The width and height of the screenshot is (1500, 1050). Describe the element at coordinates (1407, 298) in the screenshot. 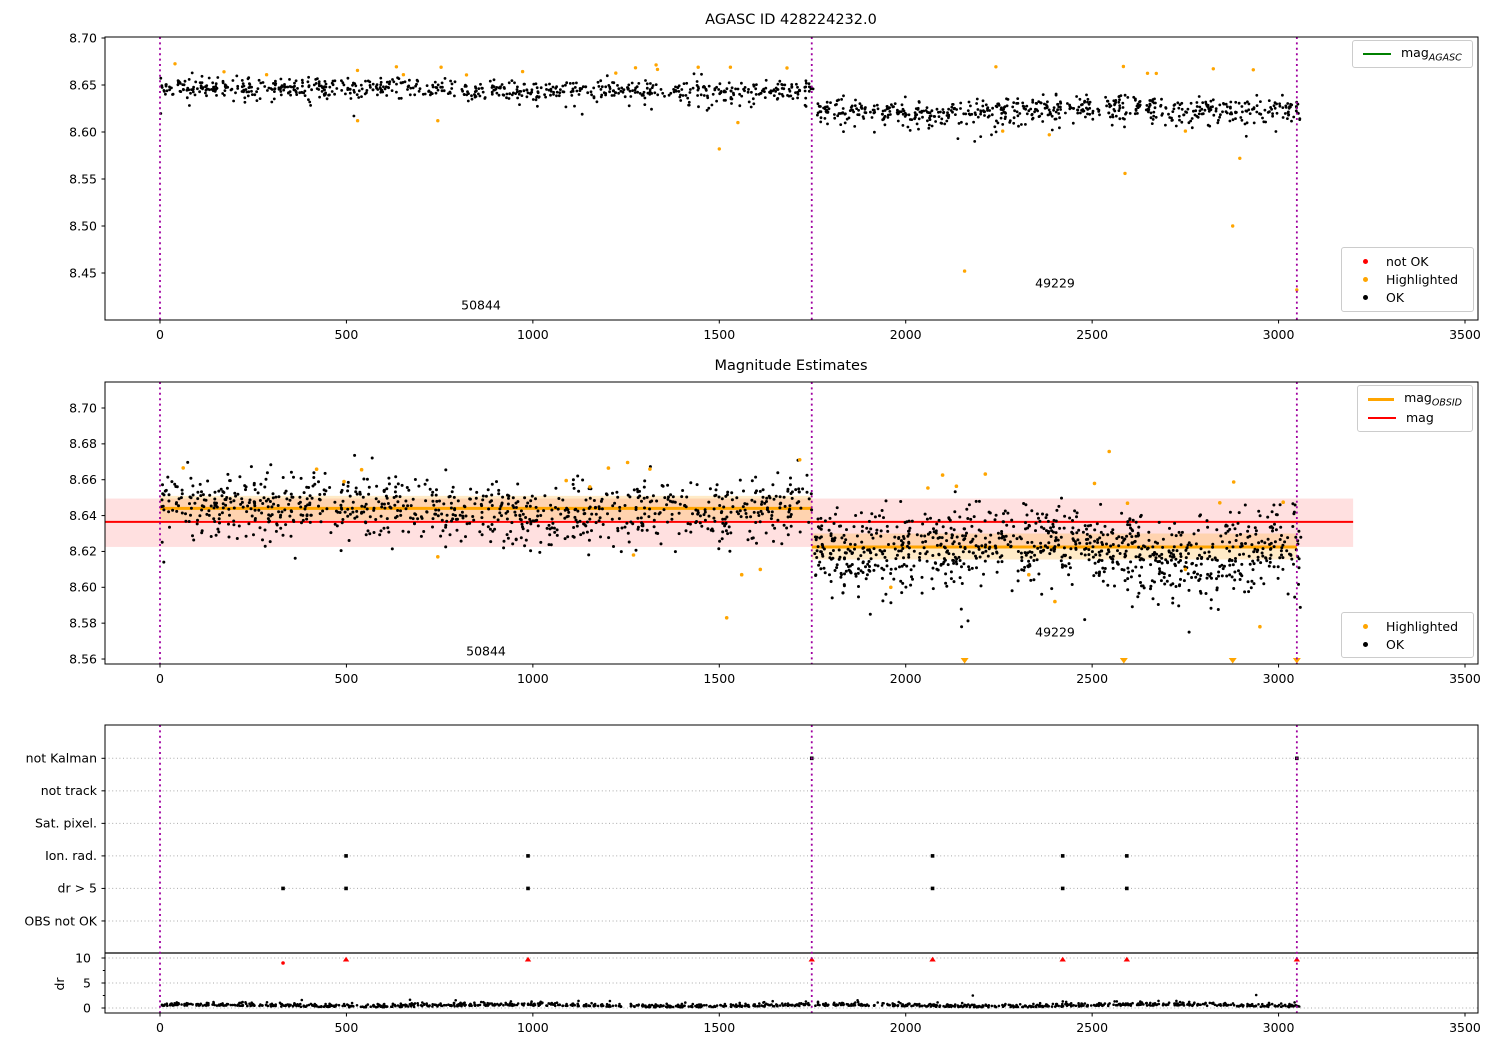

I see `legend-row-ok: OK` at that location.